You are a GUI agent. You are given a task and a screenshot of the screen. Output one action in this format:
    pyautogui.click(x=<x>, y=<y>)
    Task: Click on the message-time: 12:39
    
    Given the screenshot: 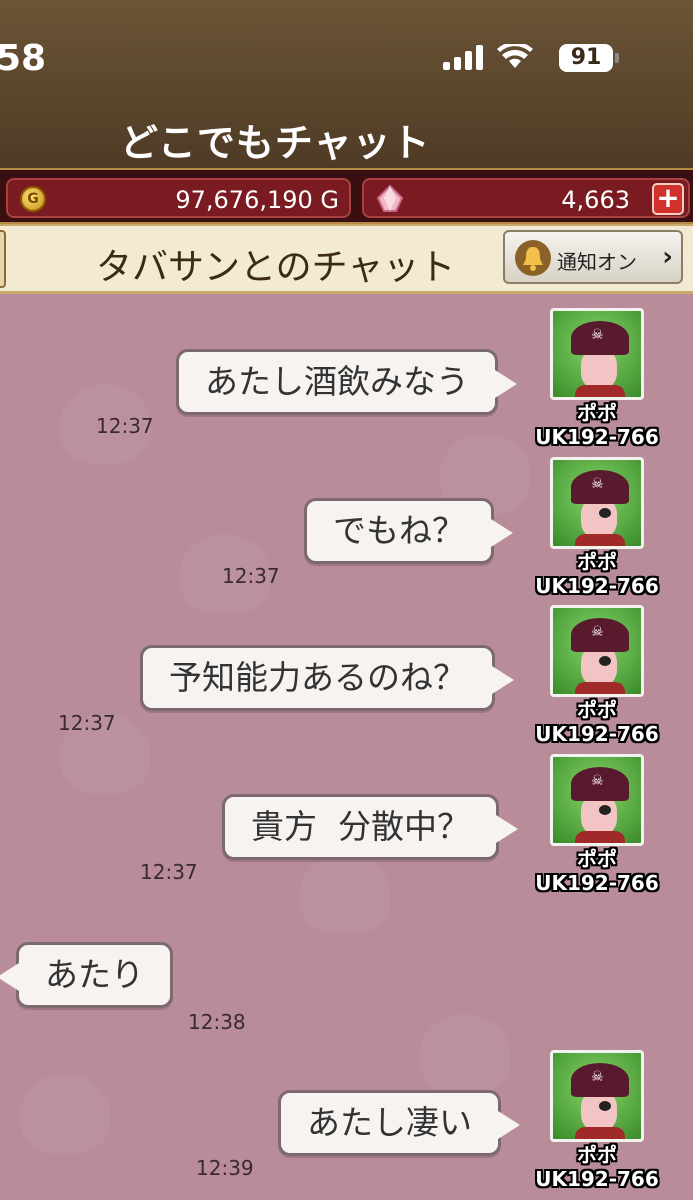 What is the action you would take?
    pyautogui.click(x=225, y=1168)
    